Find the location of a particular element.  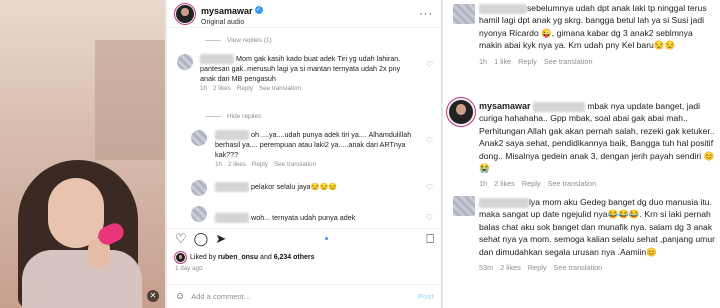

liked-by-row: Liked by ruben_onsu and 6,234 others is located at coordinates (245, 257).